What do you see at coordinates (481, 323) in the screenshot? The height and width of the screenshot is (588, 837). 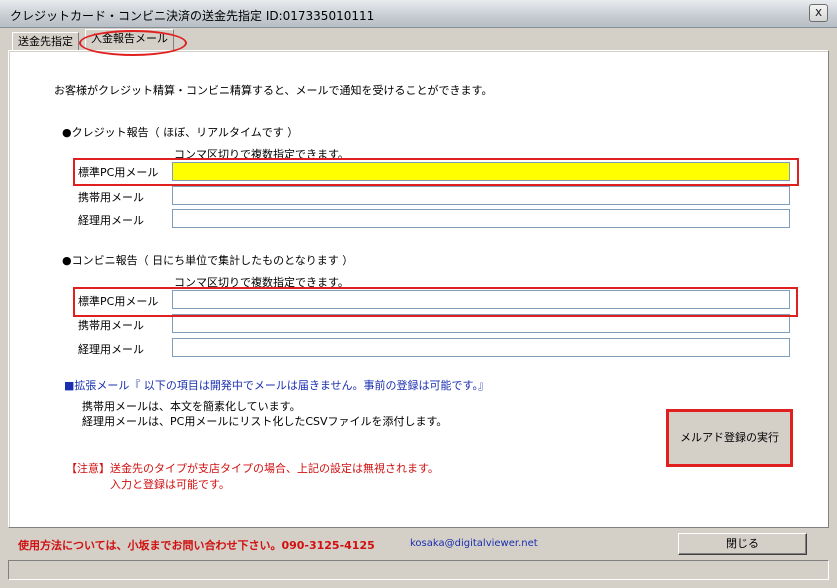 I see `convenience-mobile-mail-input` at bounding box center [481, 323].